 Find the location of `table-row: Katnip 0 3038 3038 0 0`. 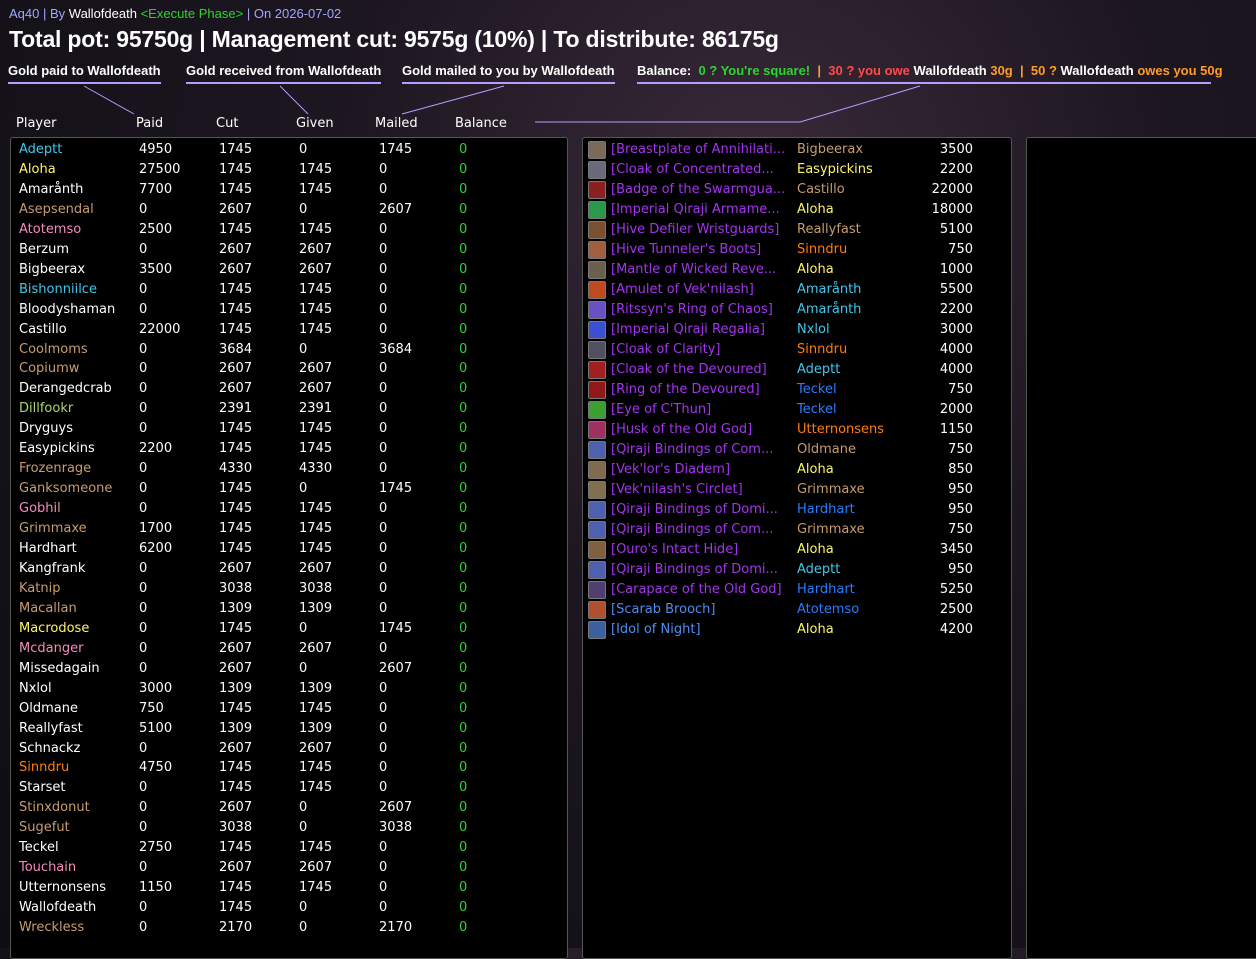

table-row: Katnip 0 3038 3038 0 0 is located at coordinates (286, 589).